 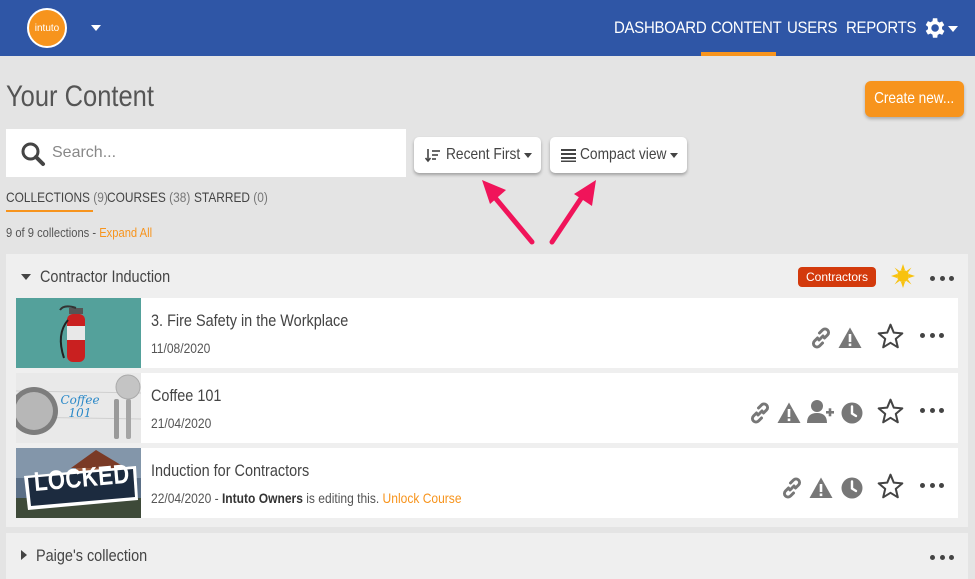 I want to click on editor-name: Intuto Owners, so click(x=262, y=498).